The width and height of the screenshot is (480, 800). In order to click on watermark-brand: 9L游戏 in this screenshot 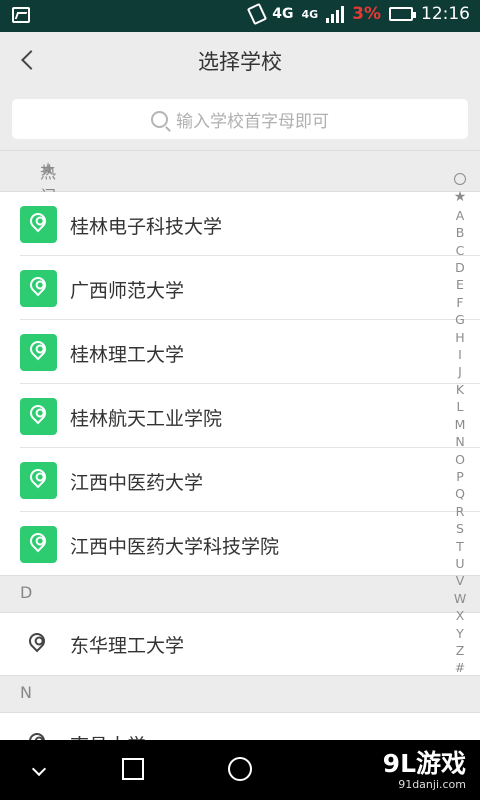, I will do `click(424, 763)`.